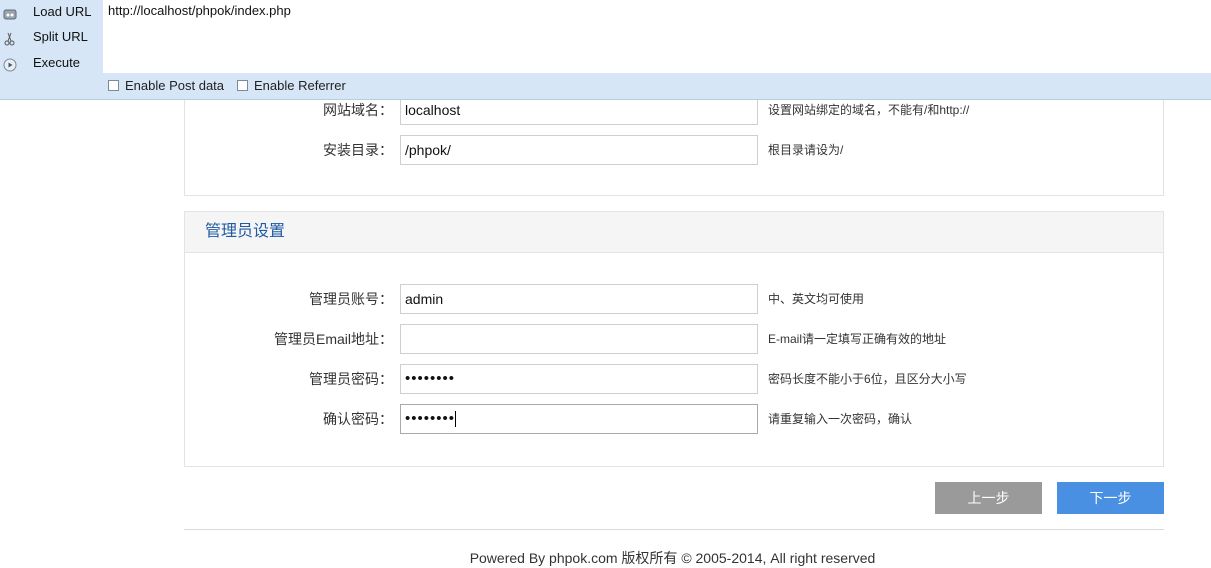  I want to click on admin-email-input, so click(579, 339).